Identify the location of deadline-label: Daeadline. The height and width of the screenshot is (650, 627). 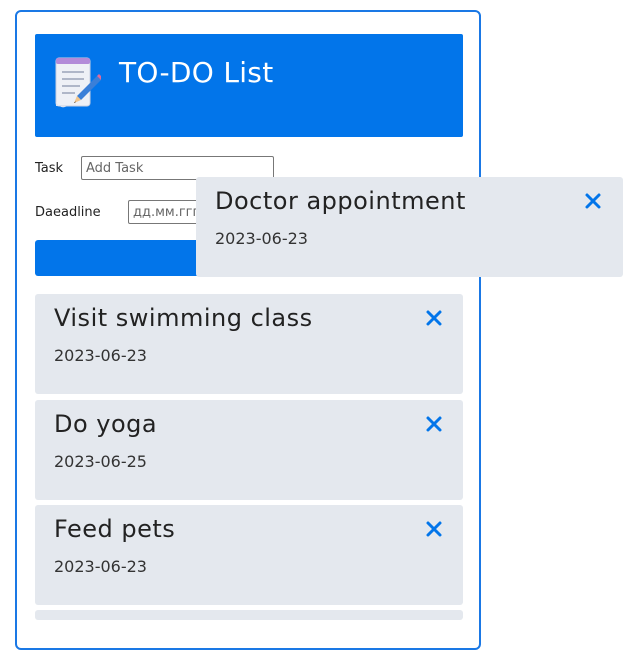
(68, 212).